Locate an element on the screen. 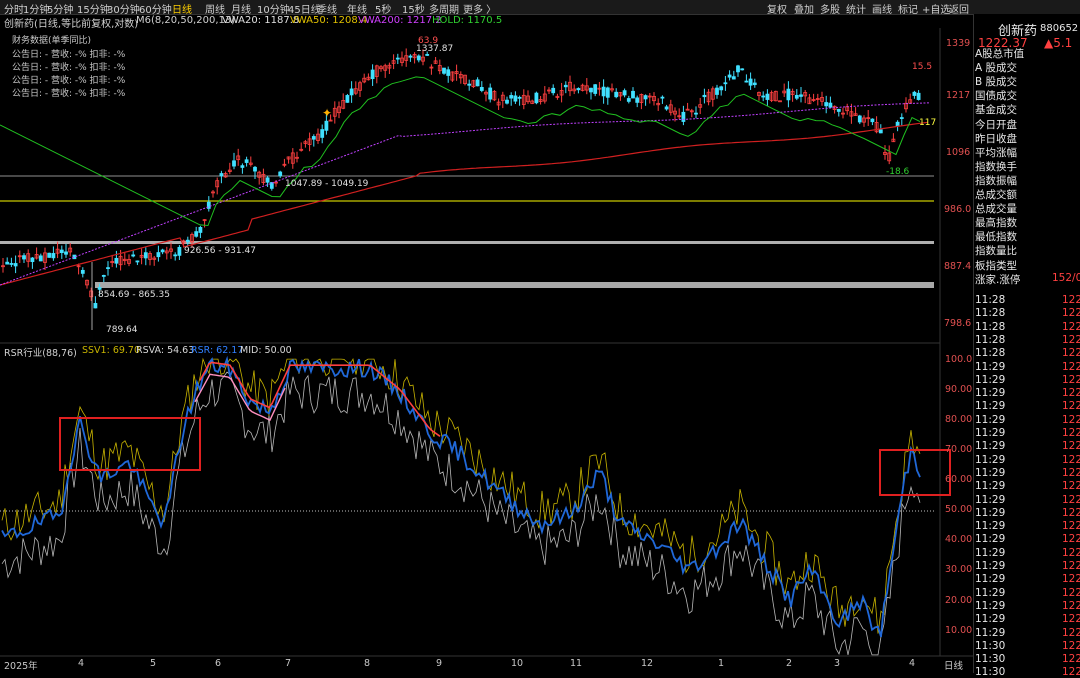 The image size is (1080, 678). quote-field-label: 基金成交 is located at coordinates (996, 110).